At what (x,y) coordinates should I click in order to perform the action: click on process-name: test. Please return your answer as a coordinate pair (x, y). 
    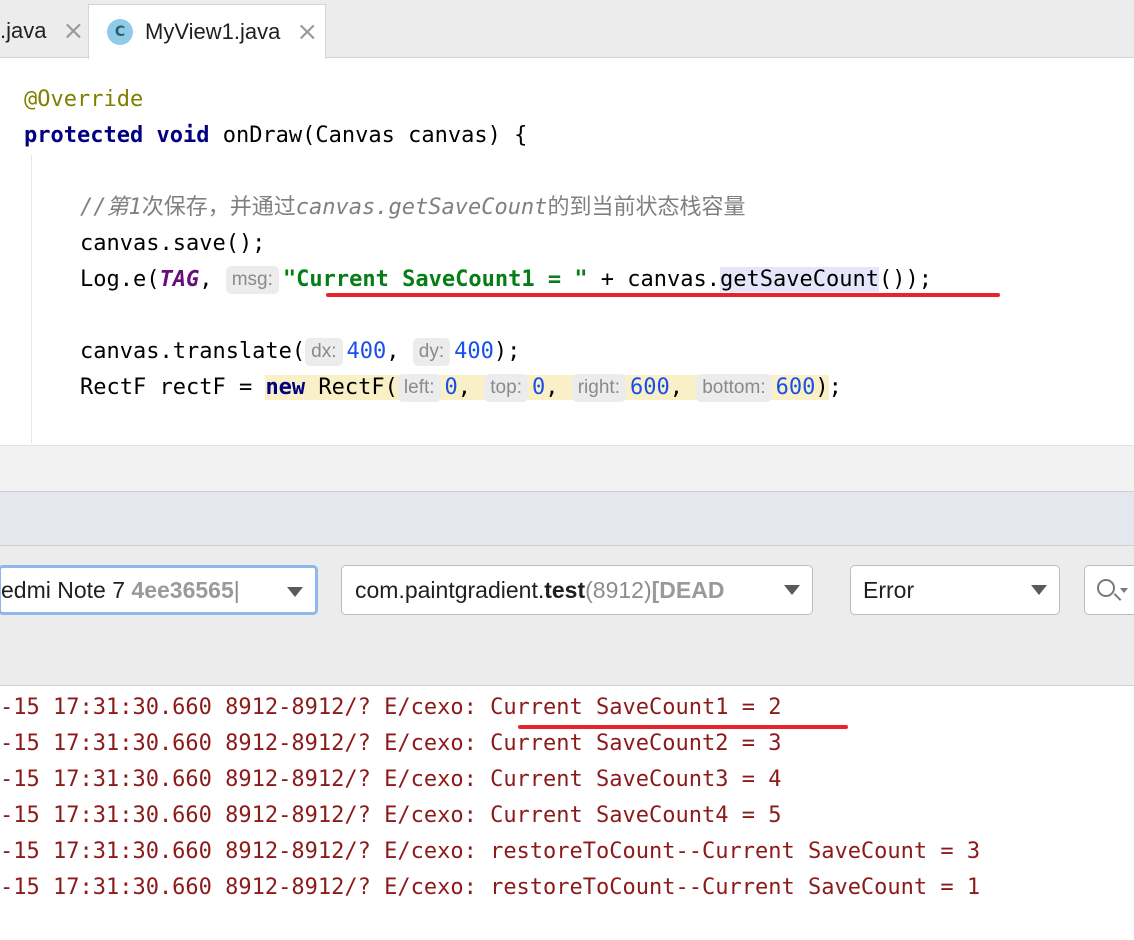
    Looking at the image, I should click on (565, 589).